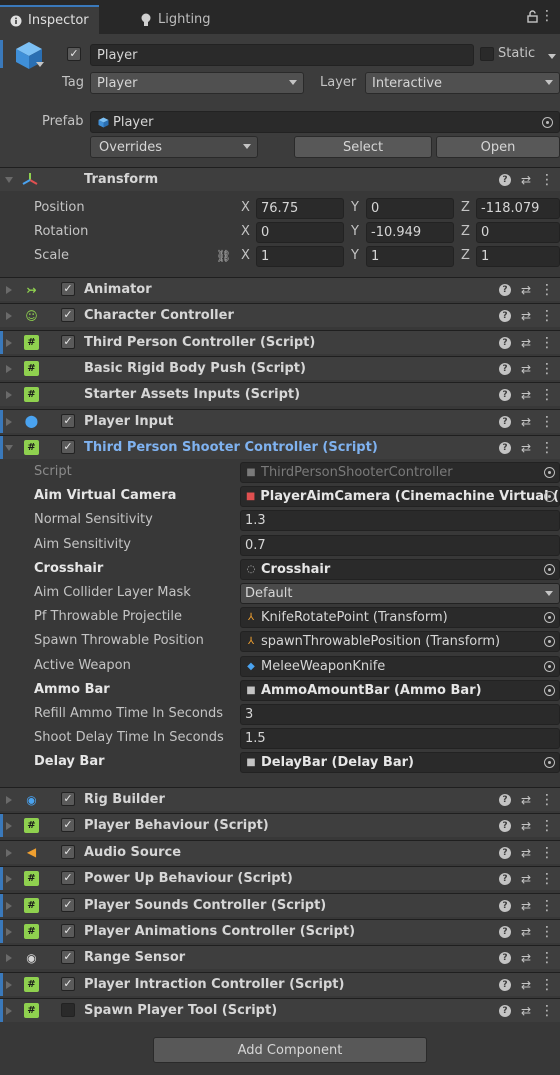 The image size is (560, 1075). I want to click on overrides-dropdown: Overrides, so click(174, 147).